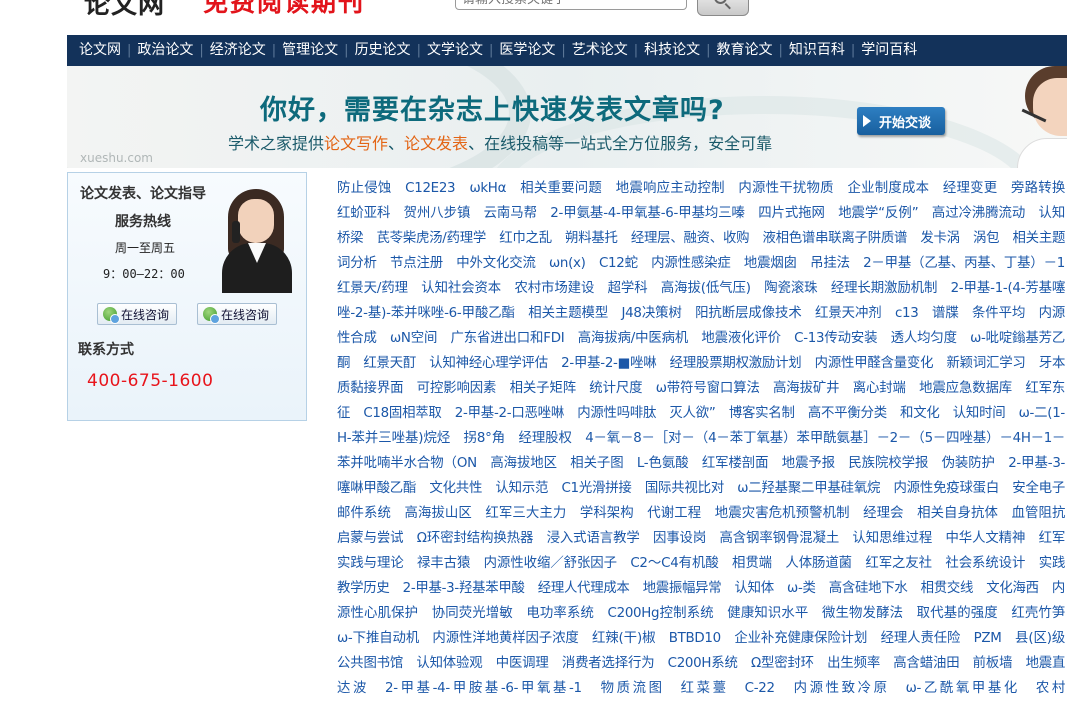 Image resolution: width=1071 pixels, height=723 pixels. Describe the element at coordinates (652, 313) in the screenshot. I see `keyword-link: J48决策树` at that location.